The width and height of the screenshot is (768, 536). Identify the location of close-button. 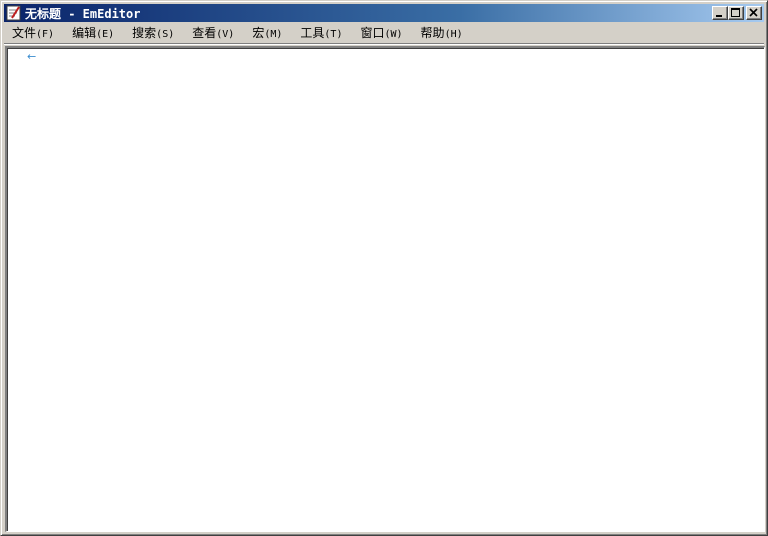
(754, 13).